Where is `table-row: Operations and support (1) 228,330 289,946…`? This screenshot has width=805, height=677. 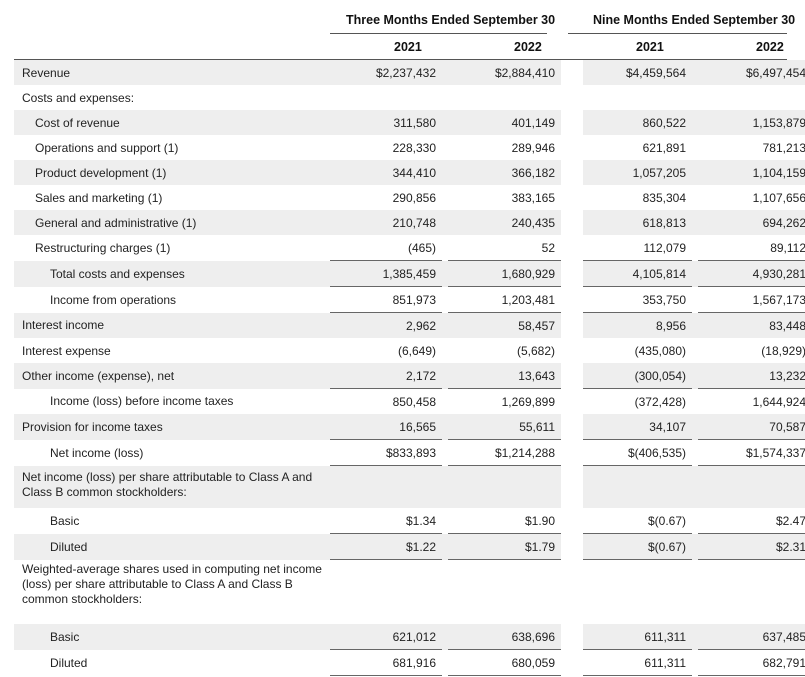
table-row: Operations and support (1) 228,330 289,946… is located at coordinates (409, 147).